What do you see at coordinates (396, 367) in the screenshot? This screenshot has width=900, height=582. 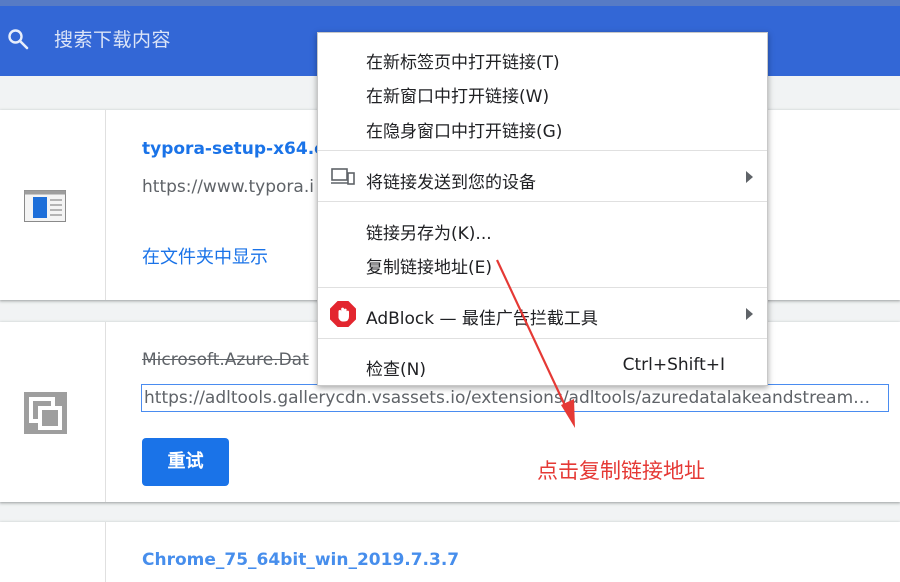 I see `menu-item-inspect: 检查(N)` at bounding box center [396, 367].